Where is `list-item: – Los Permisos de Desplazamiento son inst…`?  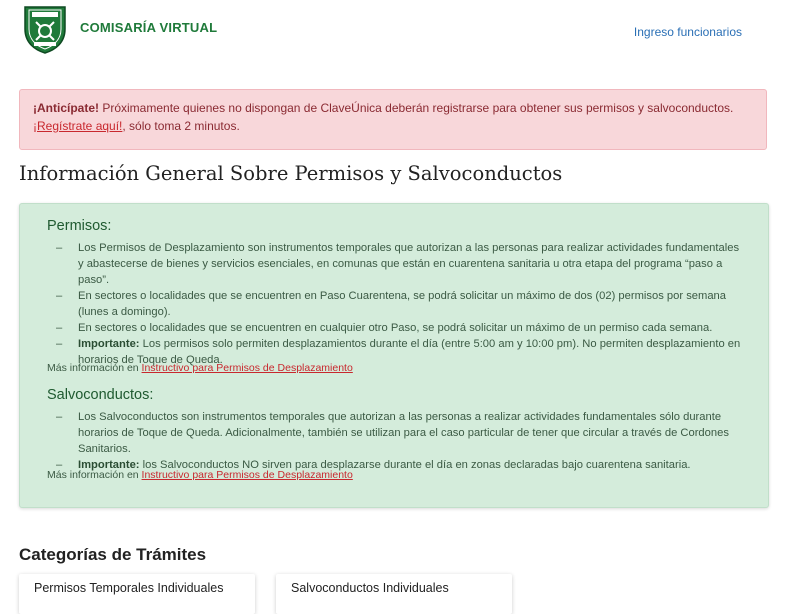
list-item: – Los Permisos de Desplazamiento son inst… is located at coordinates (398, 264).